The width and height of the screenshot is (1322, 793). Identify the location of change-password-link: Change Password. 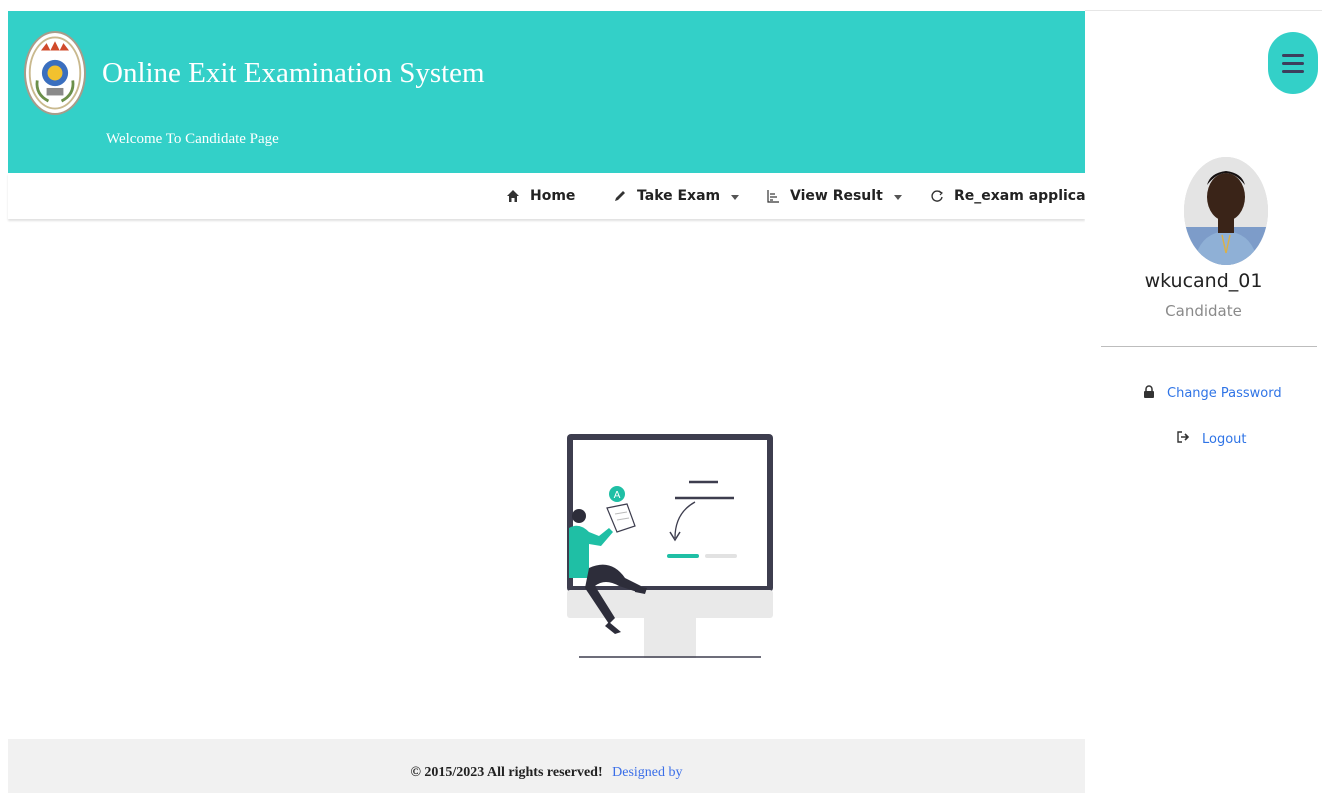
(1211, 393).